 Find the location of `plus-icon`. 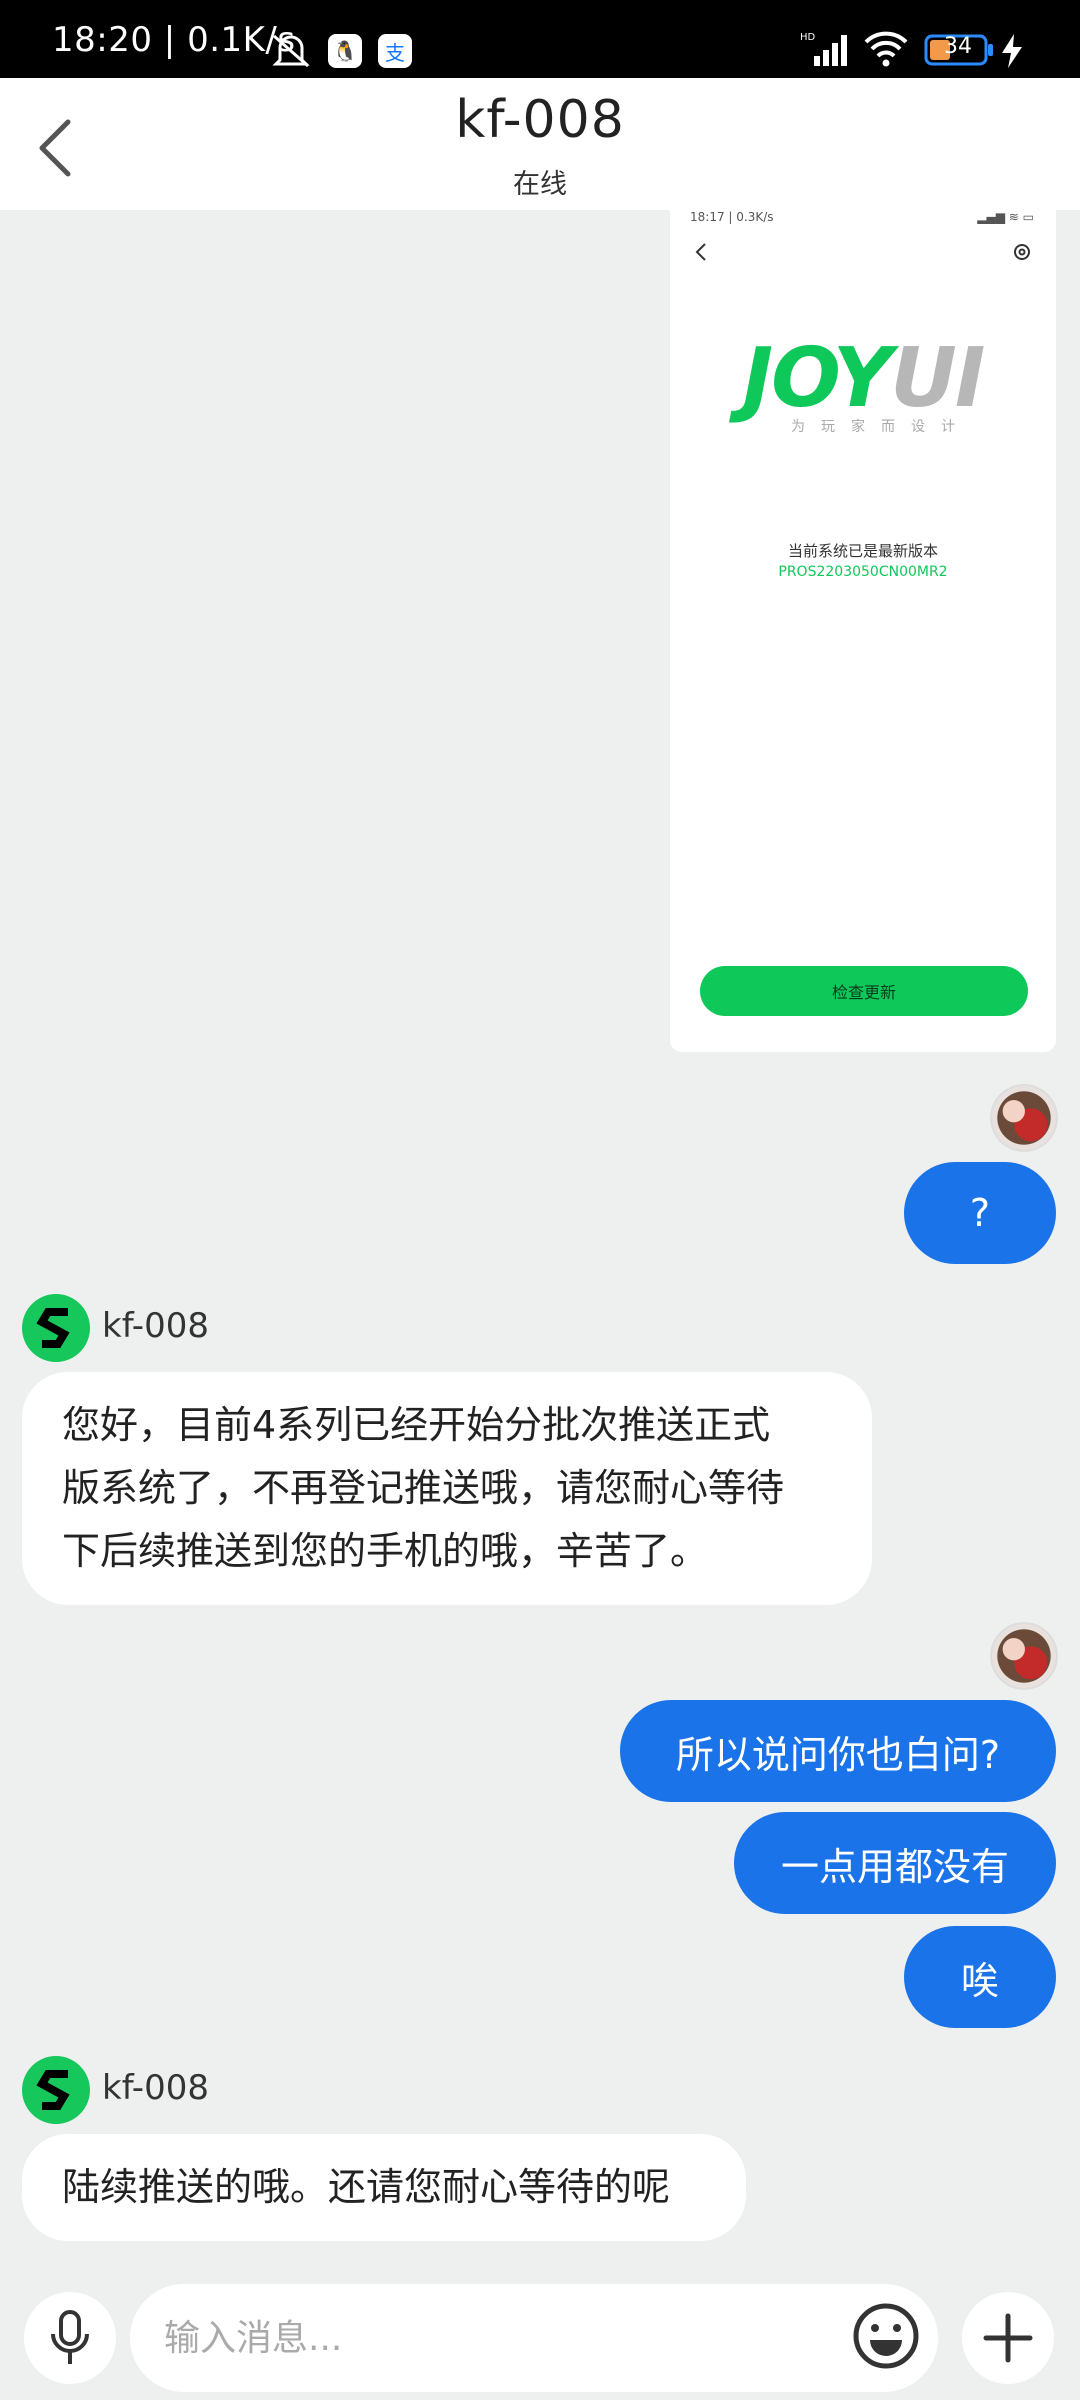

plus-icon is located at coordinates (1008, 2338).